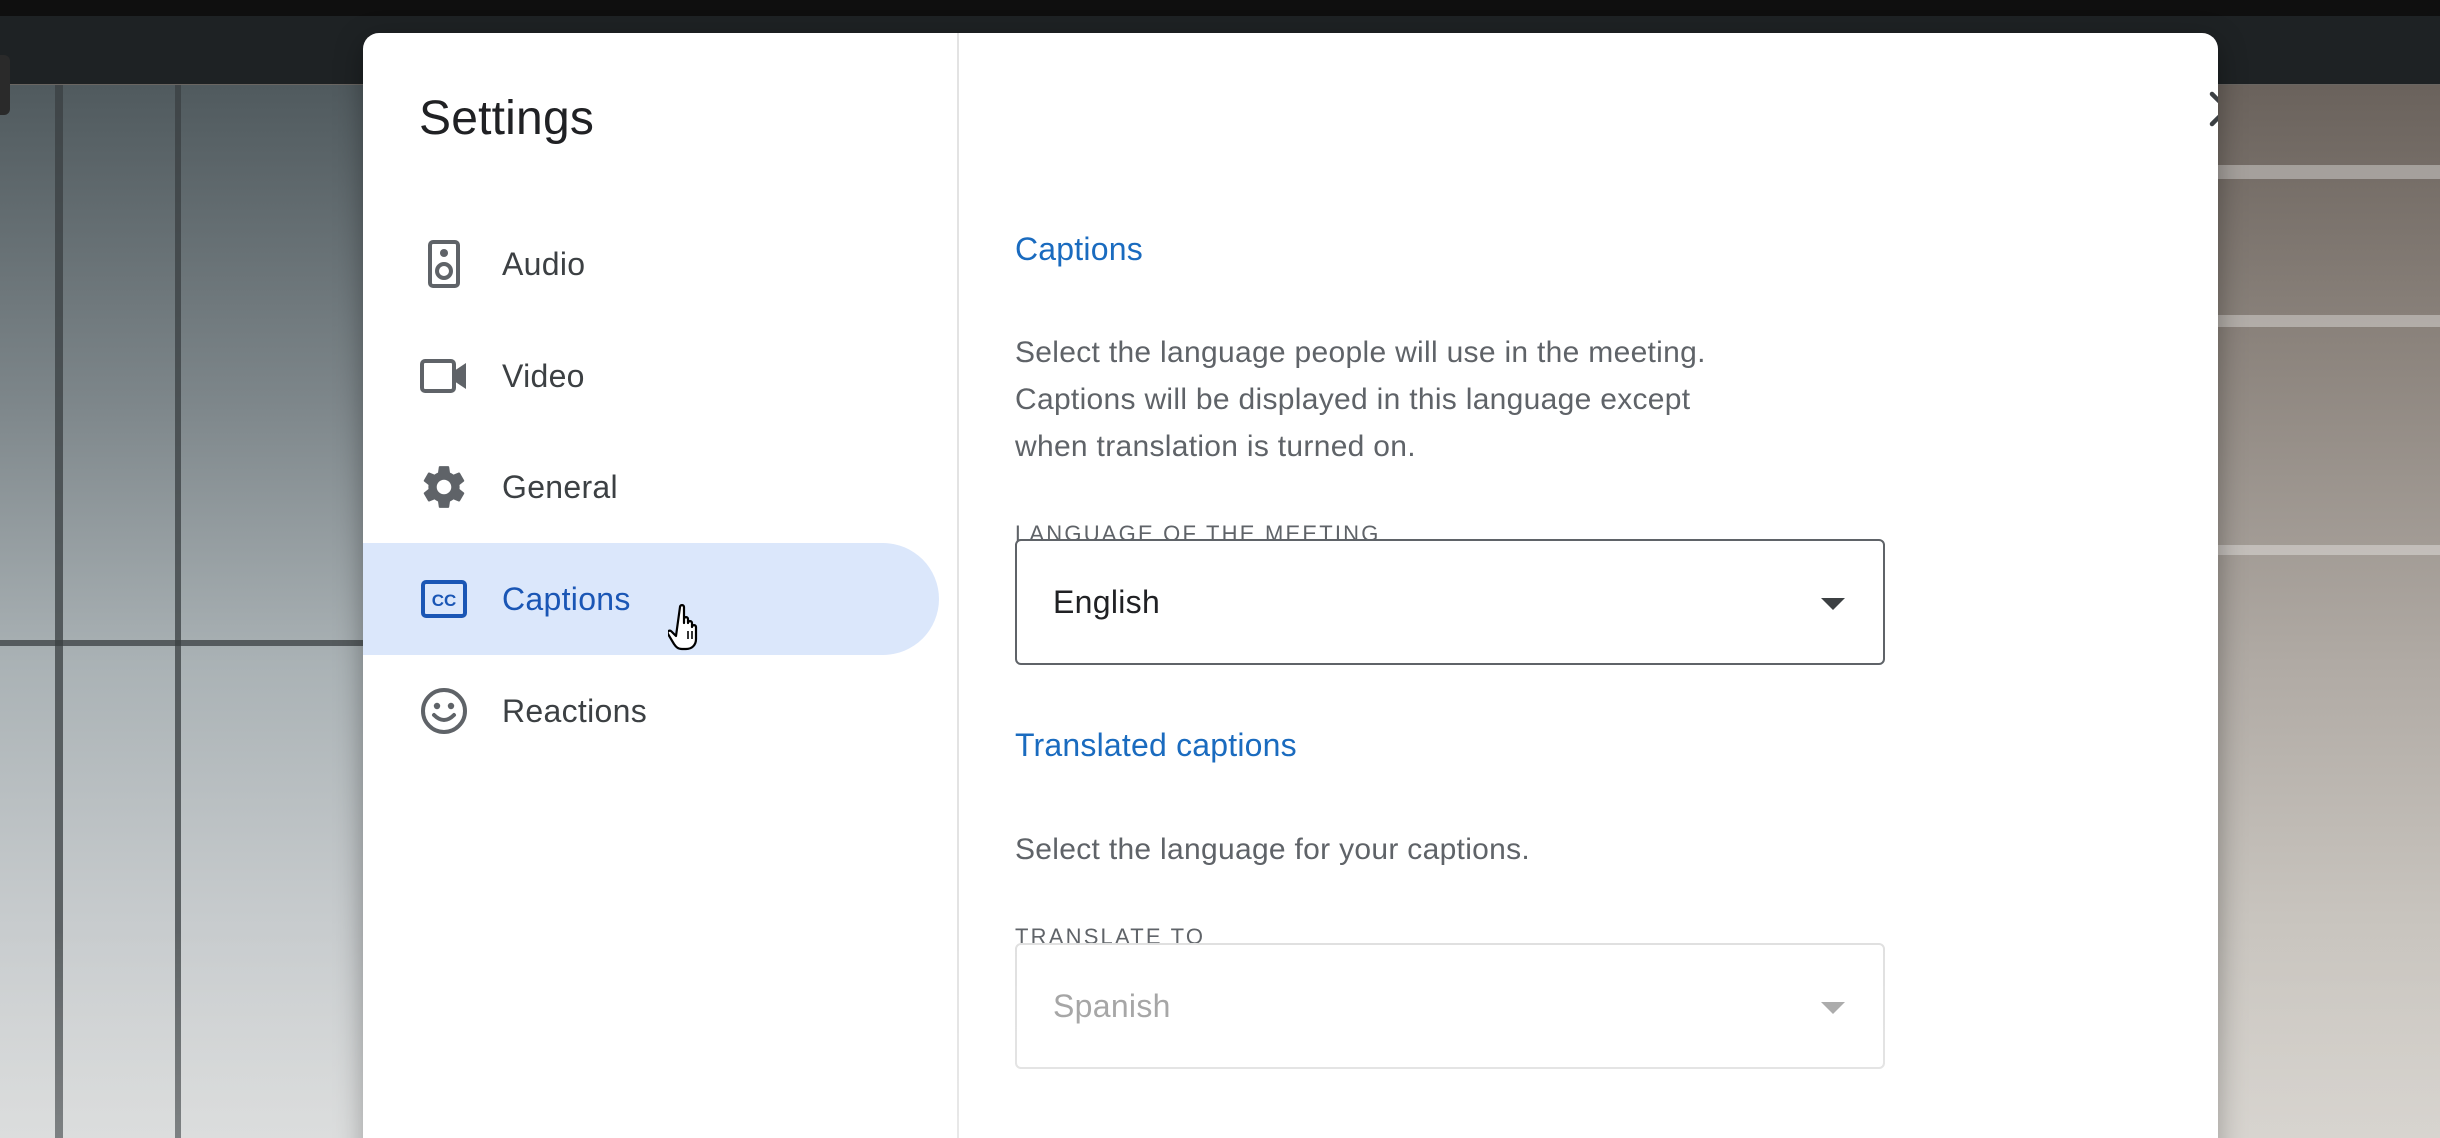  What do you see at coordinates (1450, 602) in the screenshot?
I see `meeting-language-select: English` at bounding box center [1450, 602].